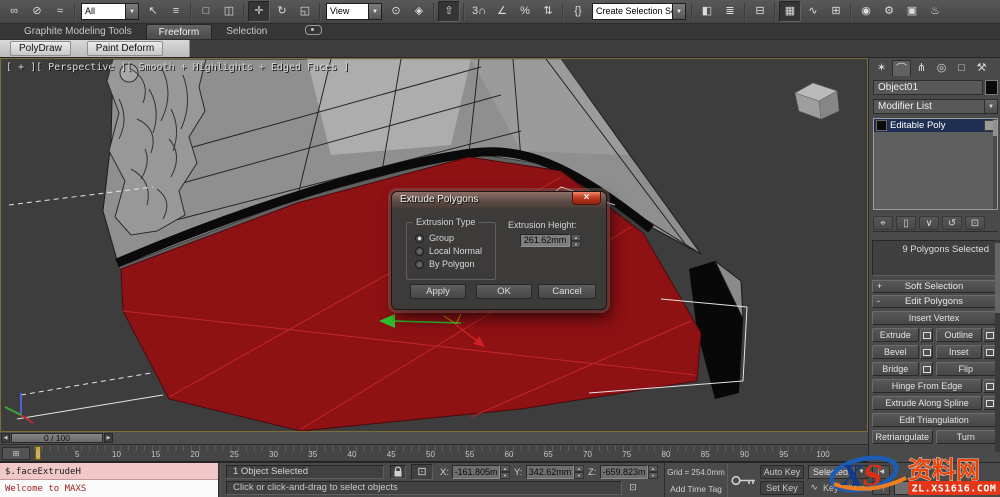  I want to click on ribbon-tab-selection: Selection, so click(246, 31).